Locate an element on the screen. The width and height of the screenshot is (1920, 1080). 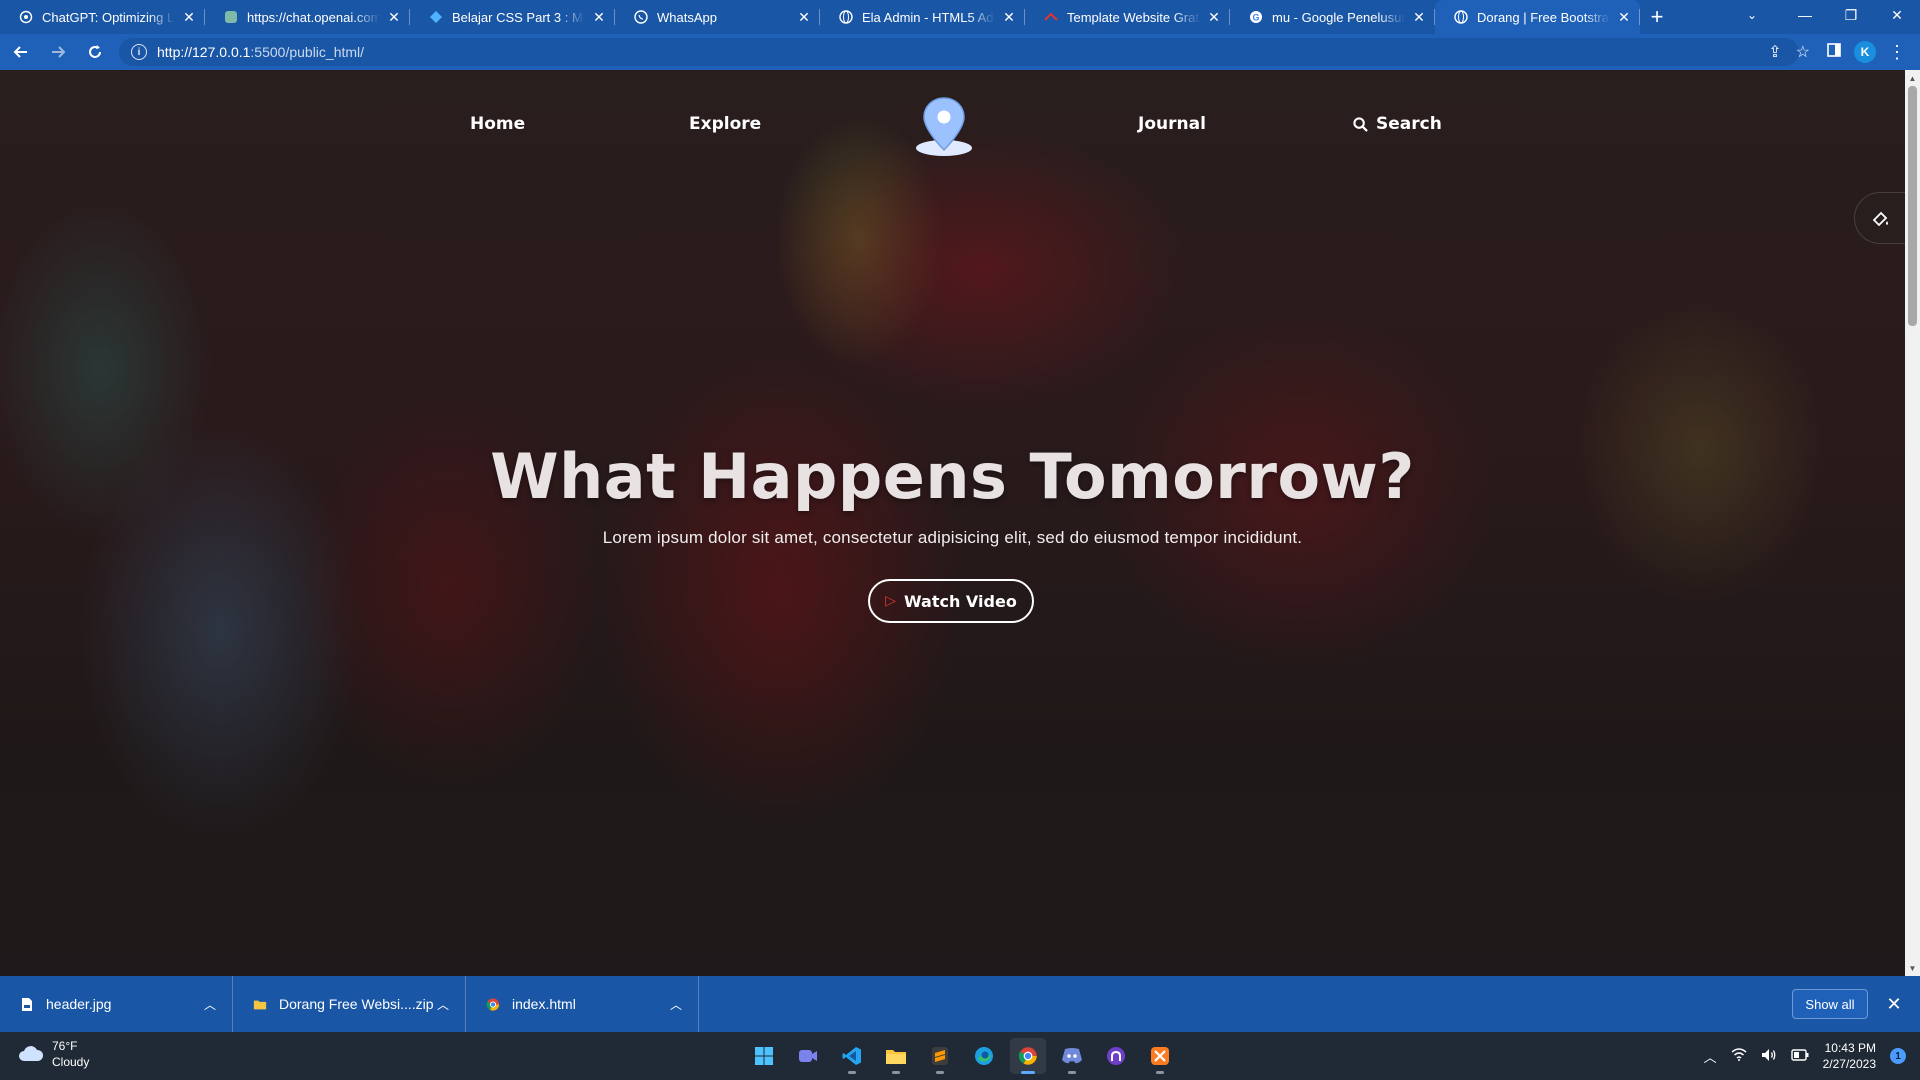
clock-time: 10:43 PM is located at coordinates (1850, 1048).